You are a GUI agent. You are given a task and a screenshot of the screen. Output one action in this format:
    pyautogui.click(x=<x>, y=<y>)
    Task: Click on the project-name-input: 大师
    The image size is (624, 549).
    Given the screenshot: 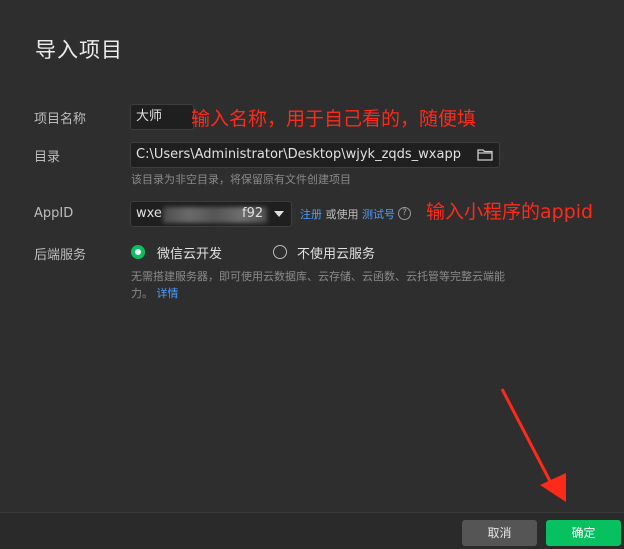 What is the action you would take?
    pyautogui.click(x=162, y=117)
    